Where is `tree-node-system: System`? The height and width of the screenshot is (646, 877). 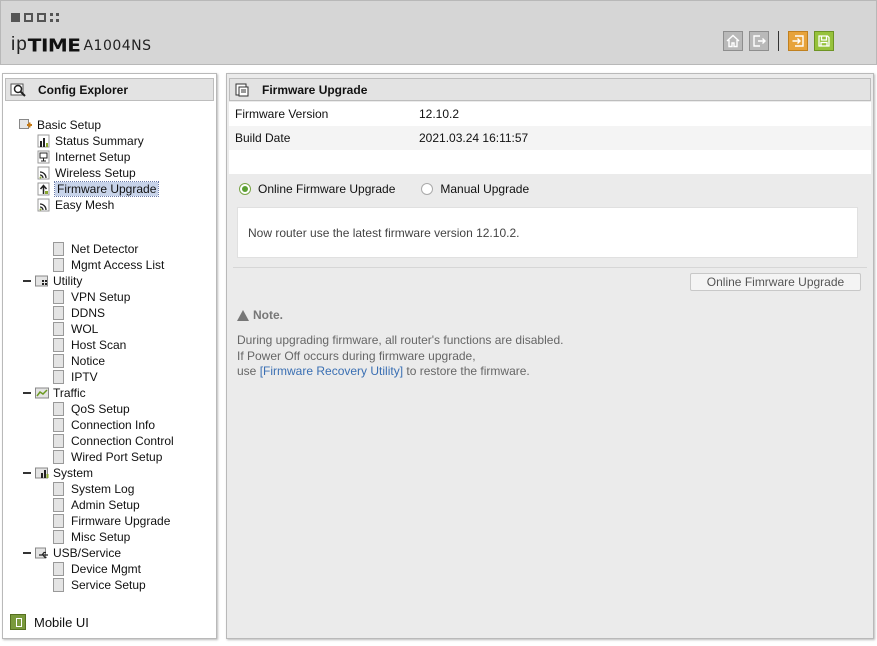 tree-node-system: System is located at coordinates (64, 473).